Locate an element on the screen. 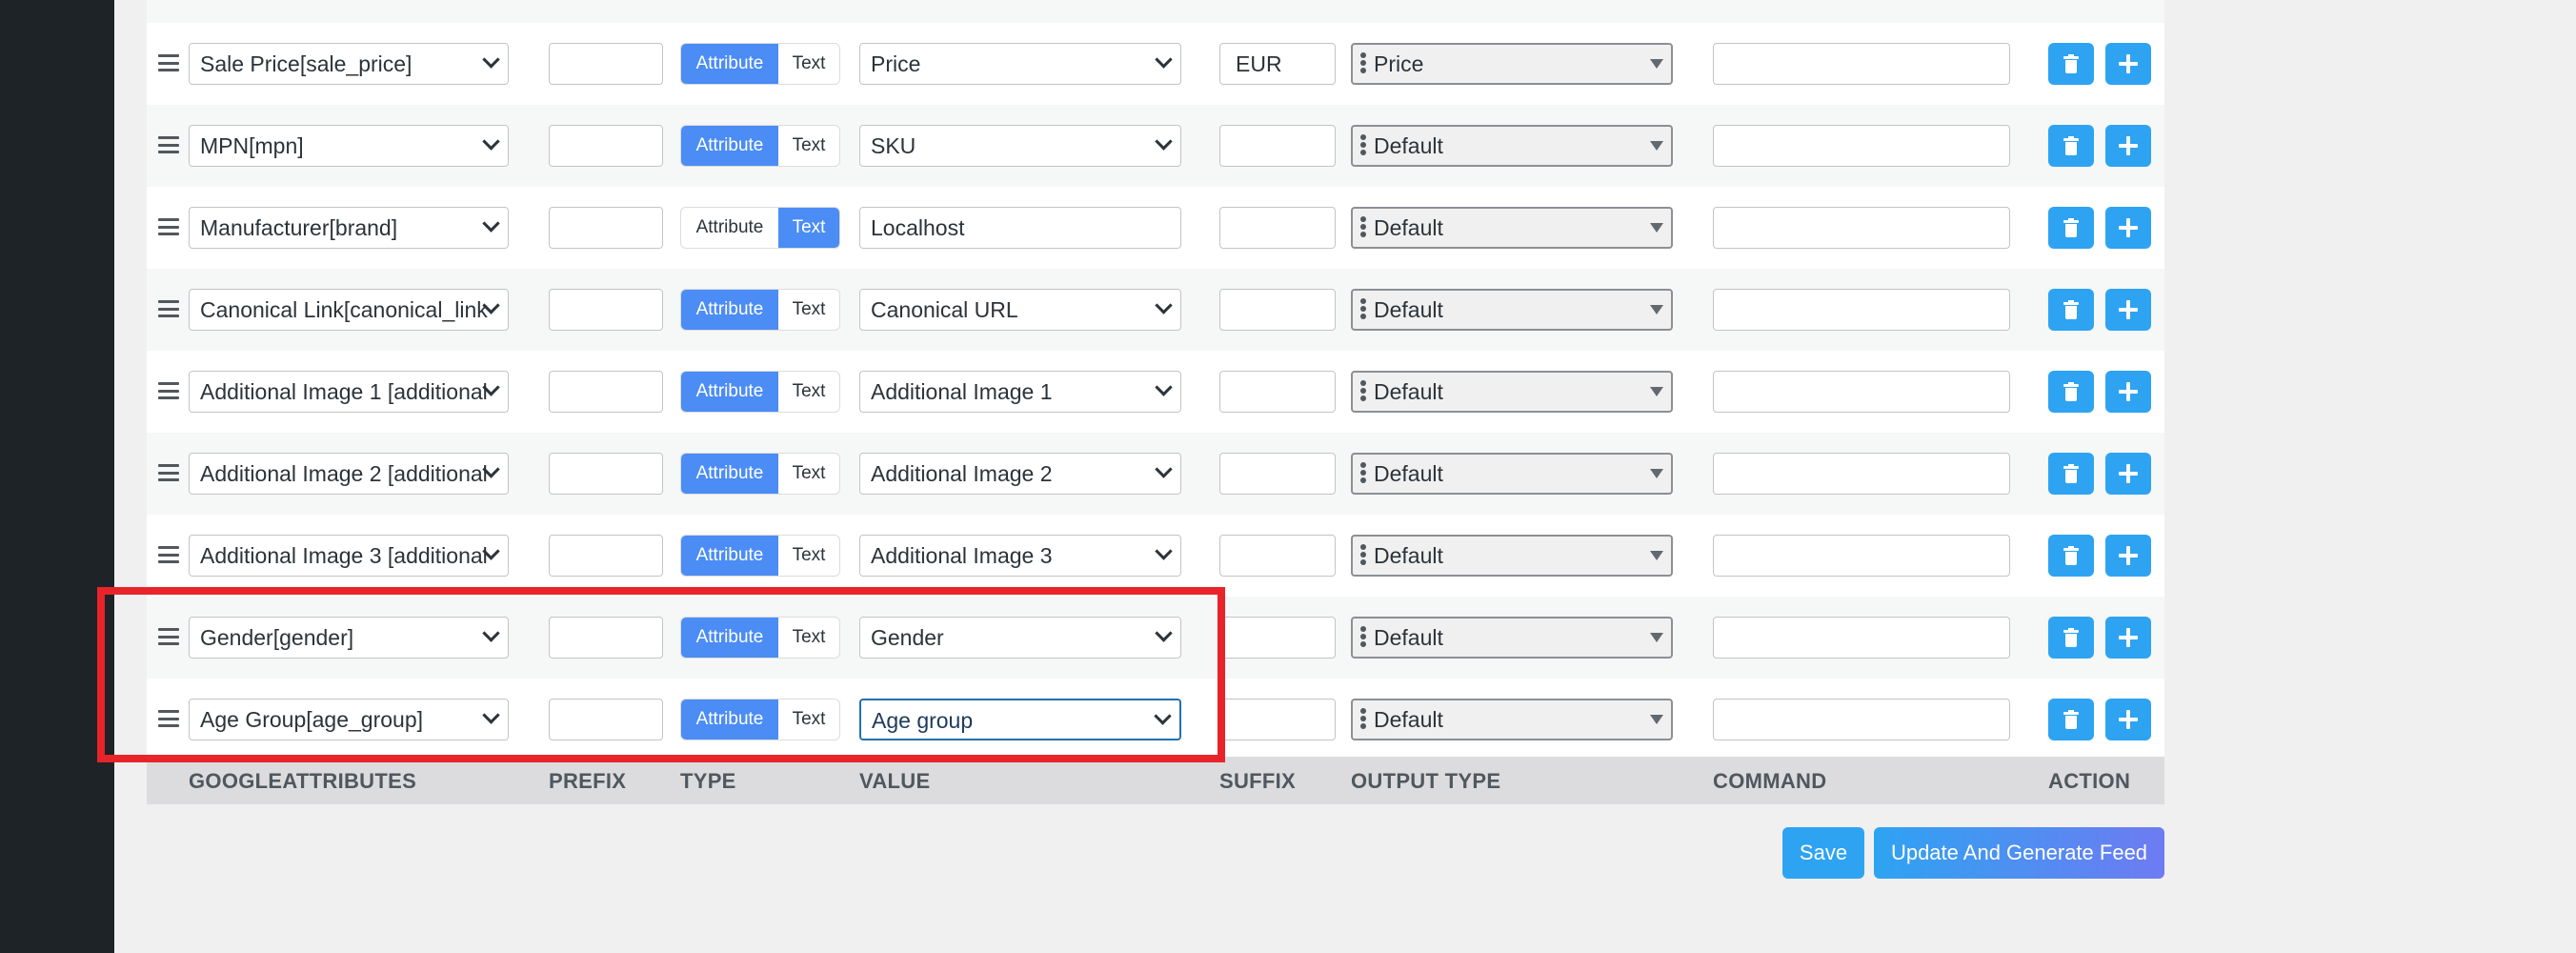 This screenshot has width=2576, height=953. google-attribute-select: Manufacturer[brand] is located at coordinates (349, 228).